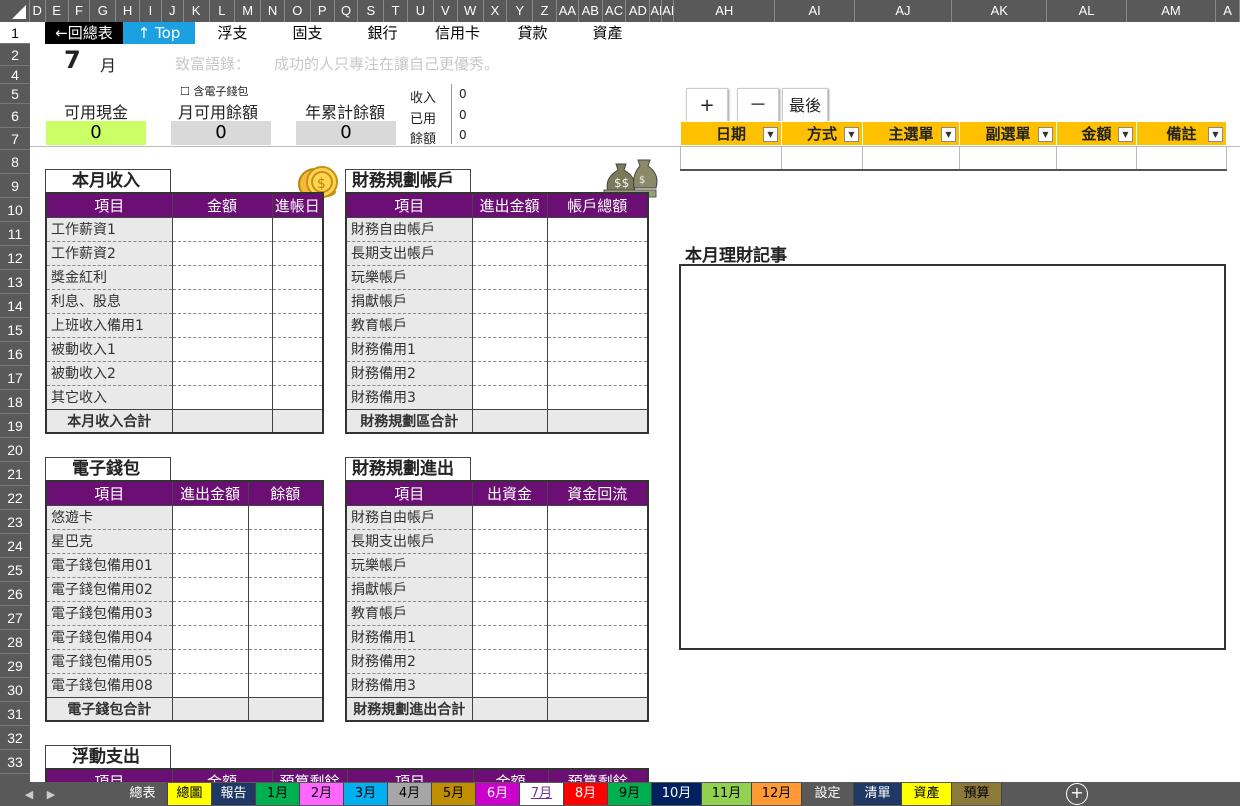  I want to click on menu-assets: 資產, so click(607, 33).